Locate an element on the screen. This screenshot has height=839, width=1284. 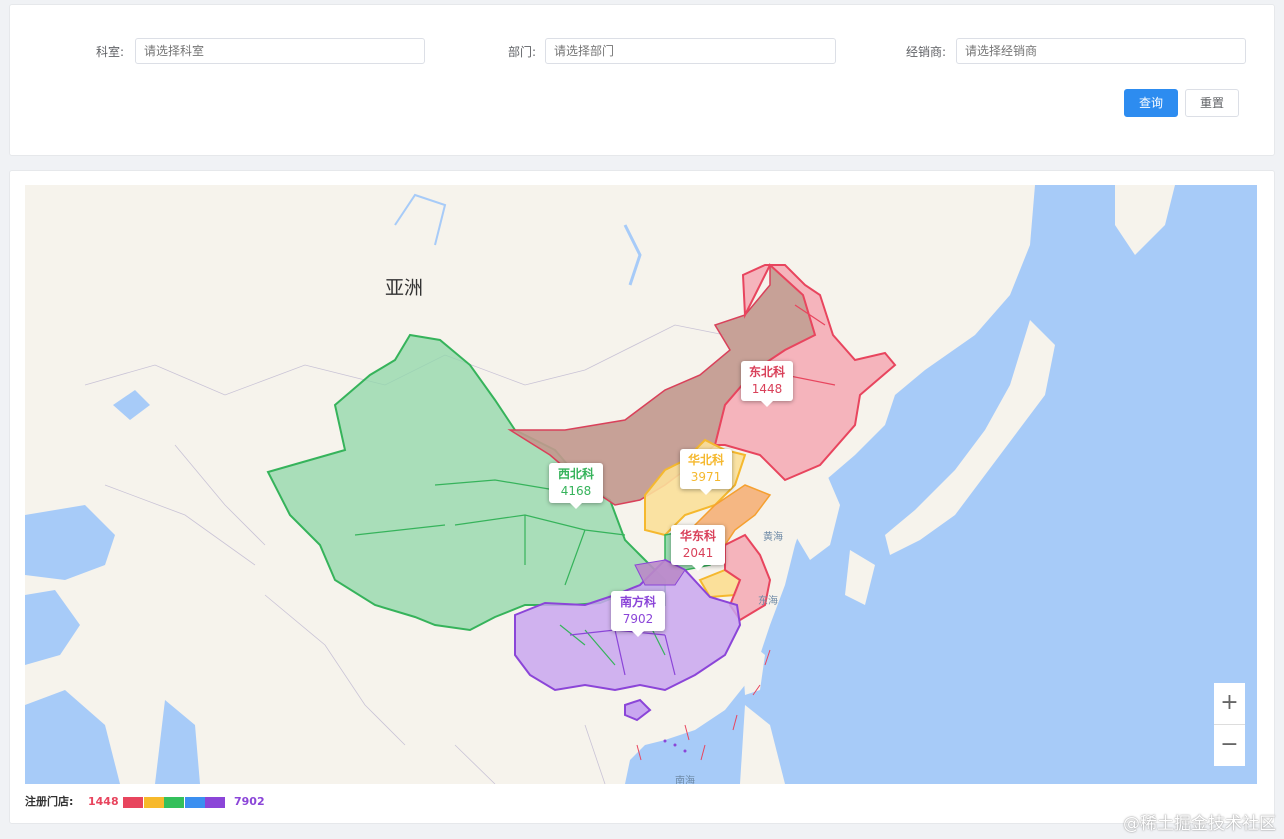
region-callout: 东北科 1448 is located at coordinates (767, 384).